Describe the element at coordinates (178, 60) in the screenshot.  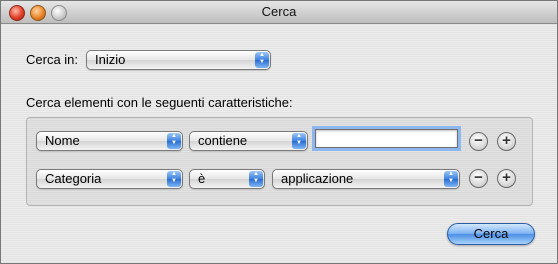
I see `search-in-popup: Inizio ▲ ▼` at that location.